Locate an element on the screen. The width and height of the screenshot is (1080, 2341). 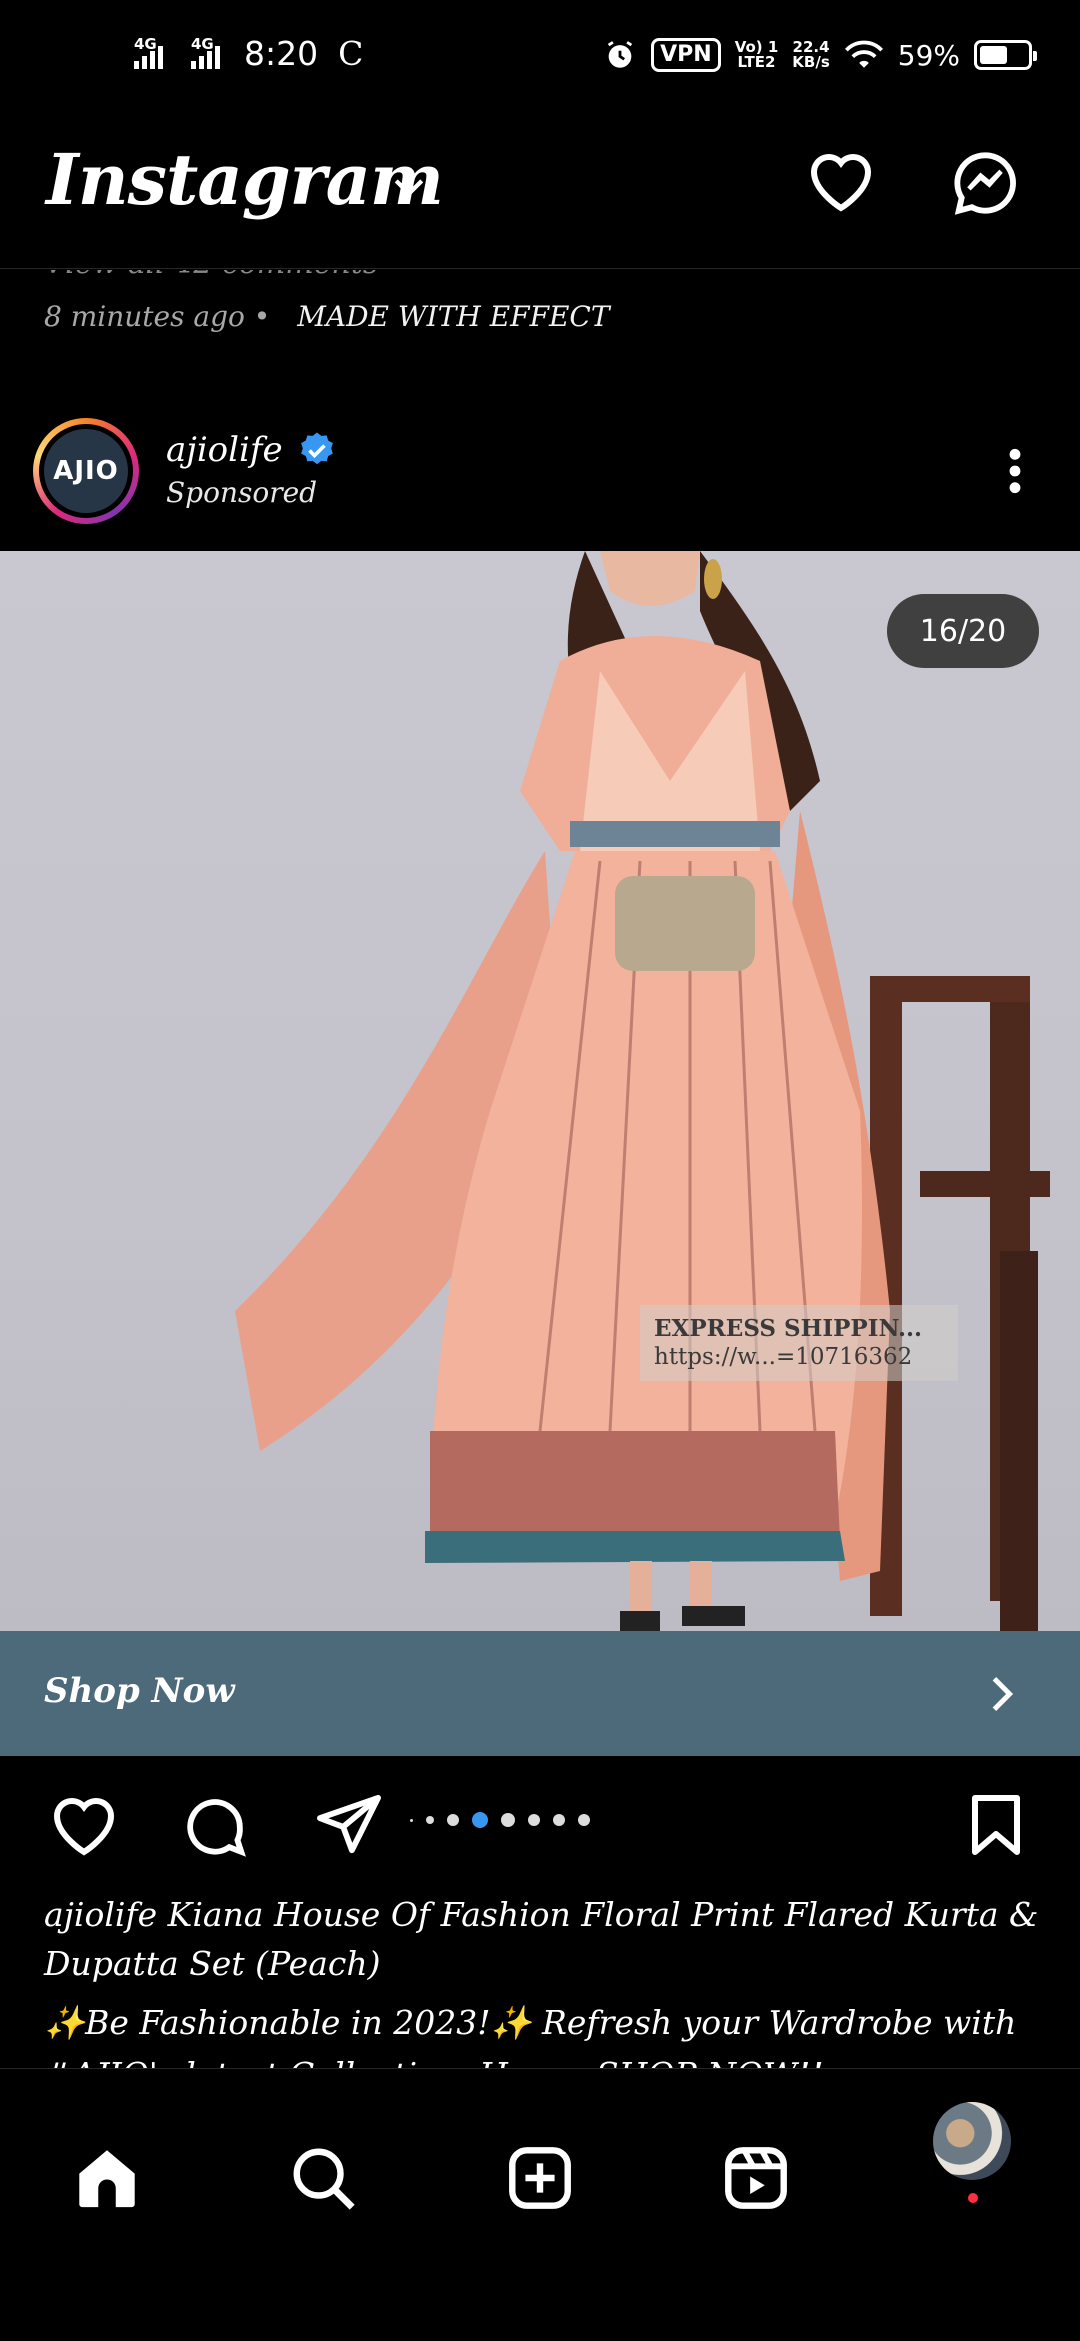
reels-icon is located at coordinates (756, 2178).